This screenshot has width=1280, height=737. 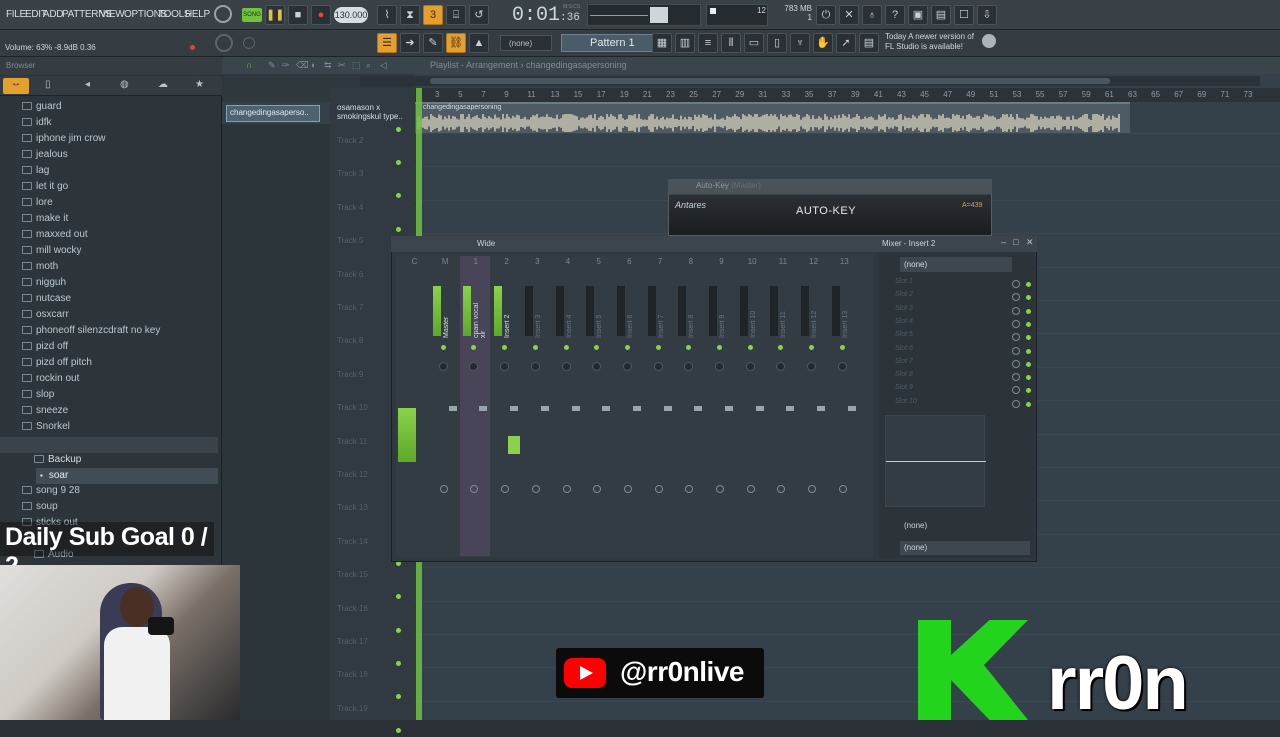 What do you see at coordinates (844, 261) in the screenshot?
I see `strip-number: 13` at bounding box center [844, 261].